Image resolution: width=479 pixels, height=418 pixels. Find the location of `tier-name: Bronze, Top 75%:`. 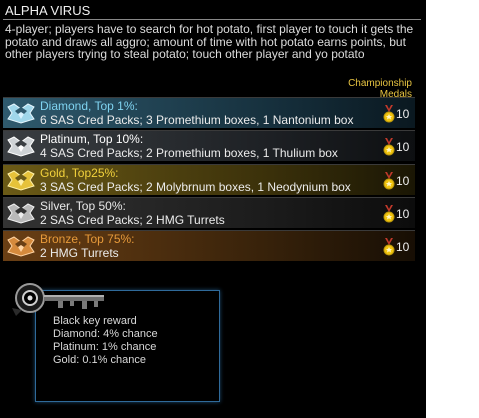

tier-name: Bronze, Top 75%: is located at coordinates (87, 239).